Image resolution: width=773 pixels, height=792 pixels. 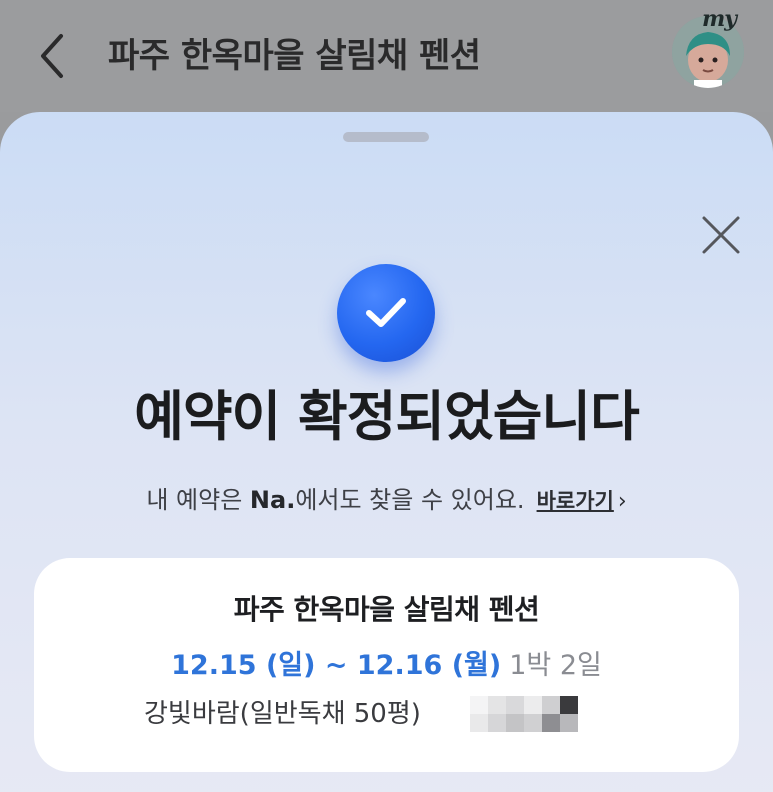 I want to click on confirmation-subtext: 내 예약은 Na.에서도 찾을 수 있어요. 바로가기 ›, so click(x=386, y=501).